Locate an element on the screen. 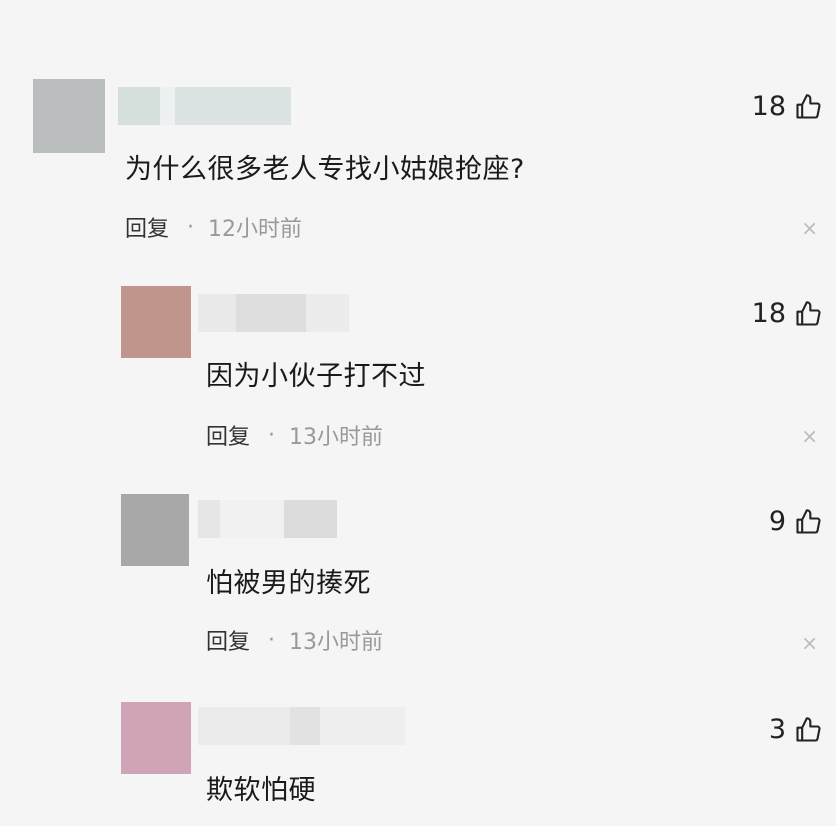  like-button: 3 is located at coordinates (795, 729).